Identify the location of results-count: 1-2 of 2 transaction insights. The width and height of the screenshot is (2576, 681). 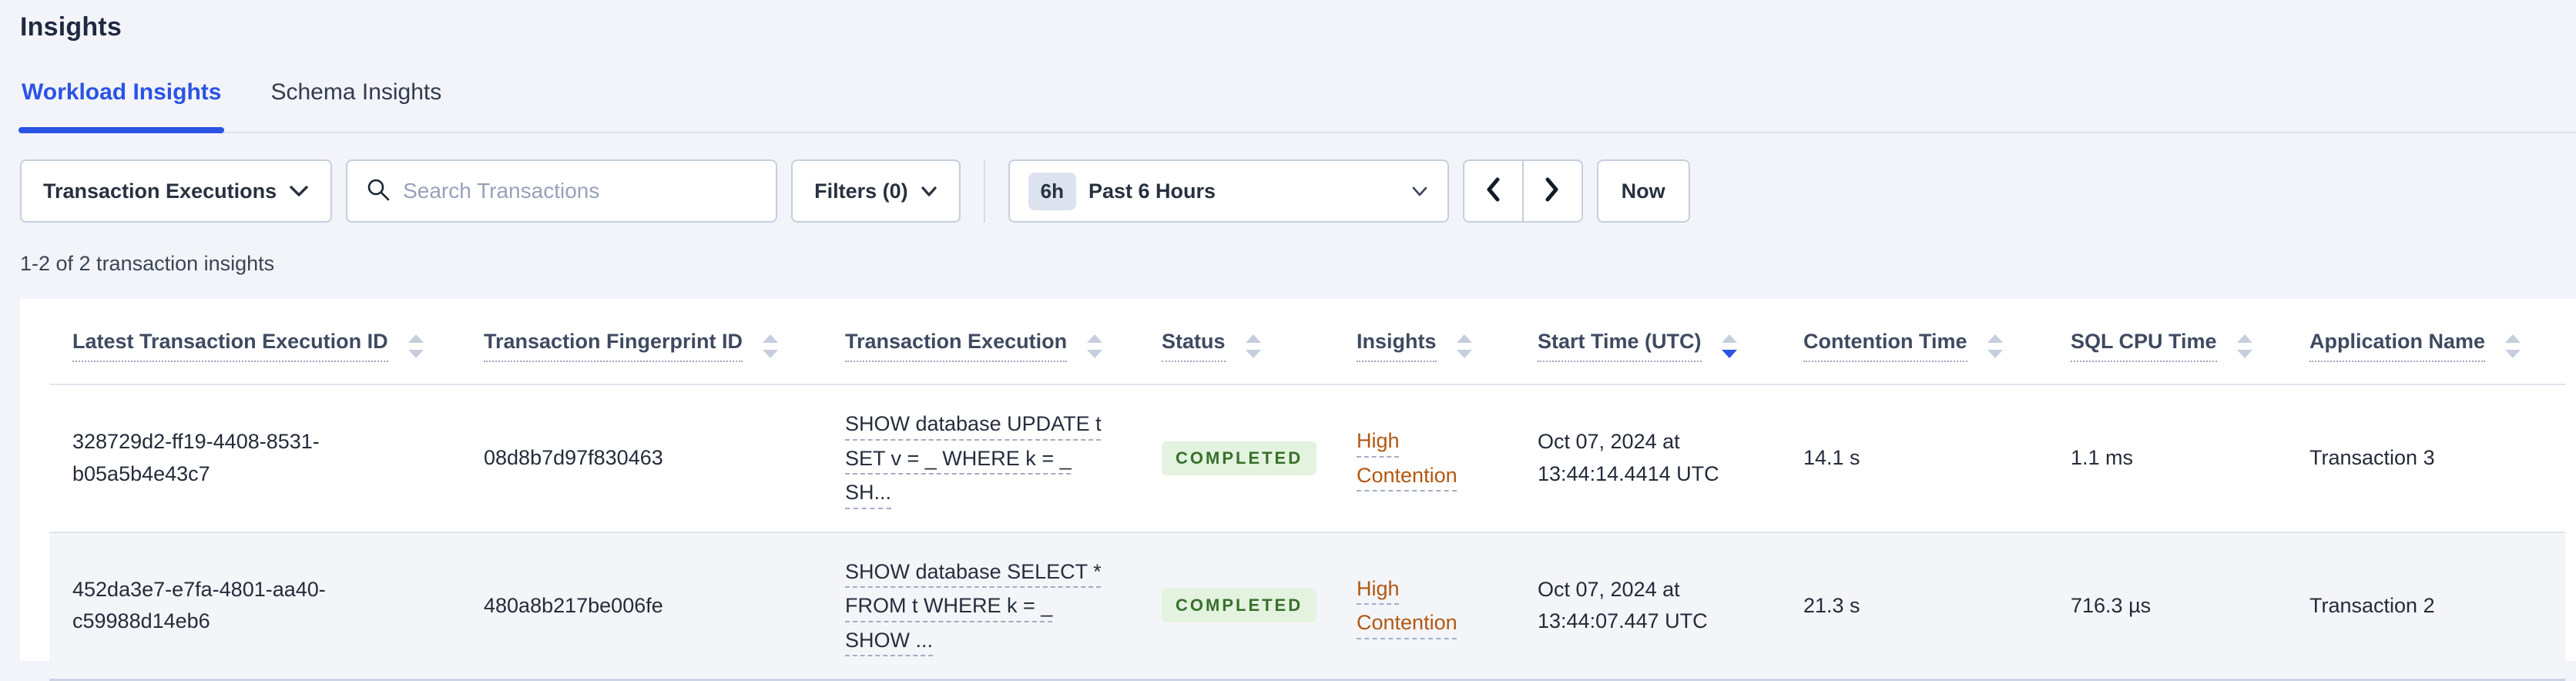
(147, 264).